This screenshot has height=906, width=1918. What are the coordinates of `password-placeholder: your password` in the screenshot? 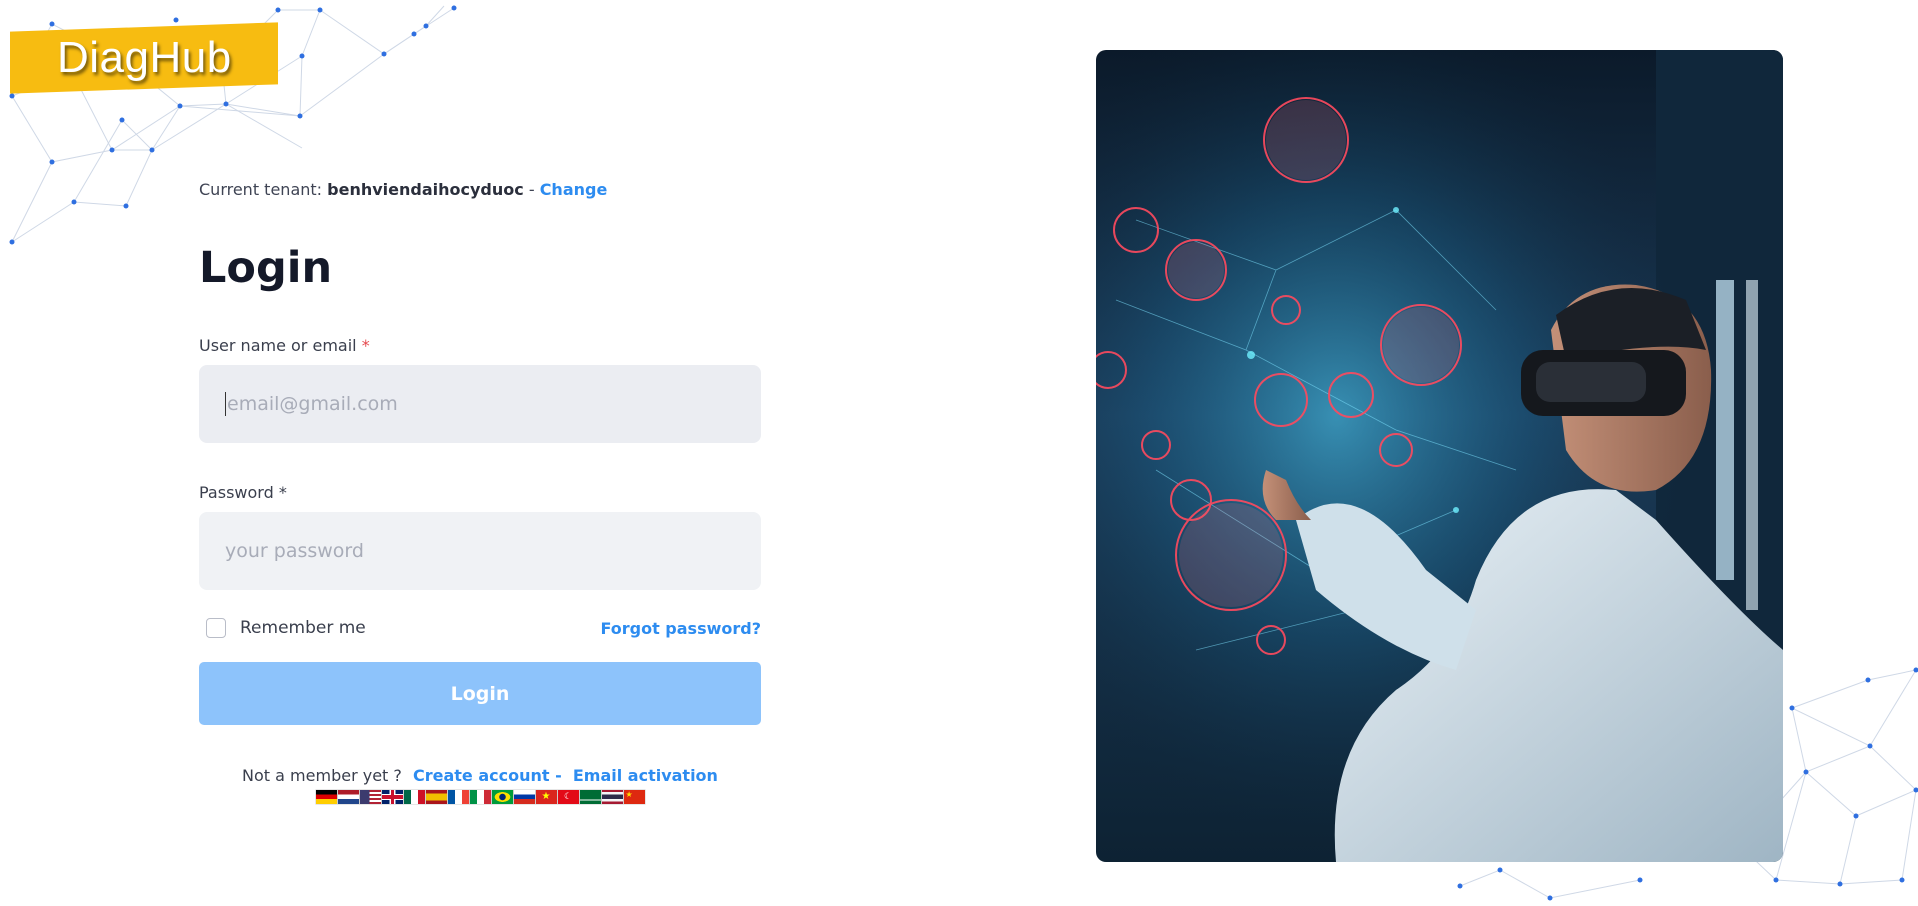 It's located at (294, 551).